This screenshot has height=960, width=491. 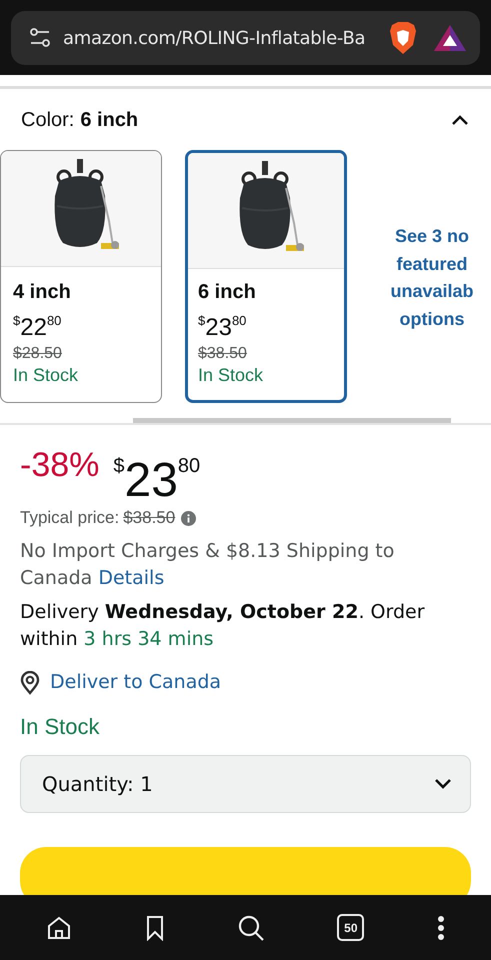 What do you see at coordinates (188, 518) in the screenshot?
I see `info-icon` at bounding box center [188, 518].